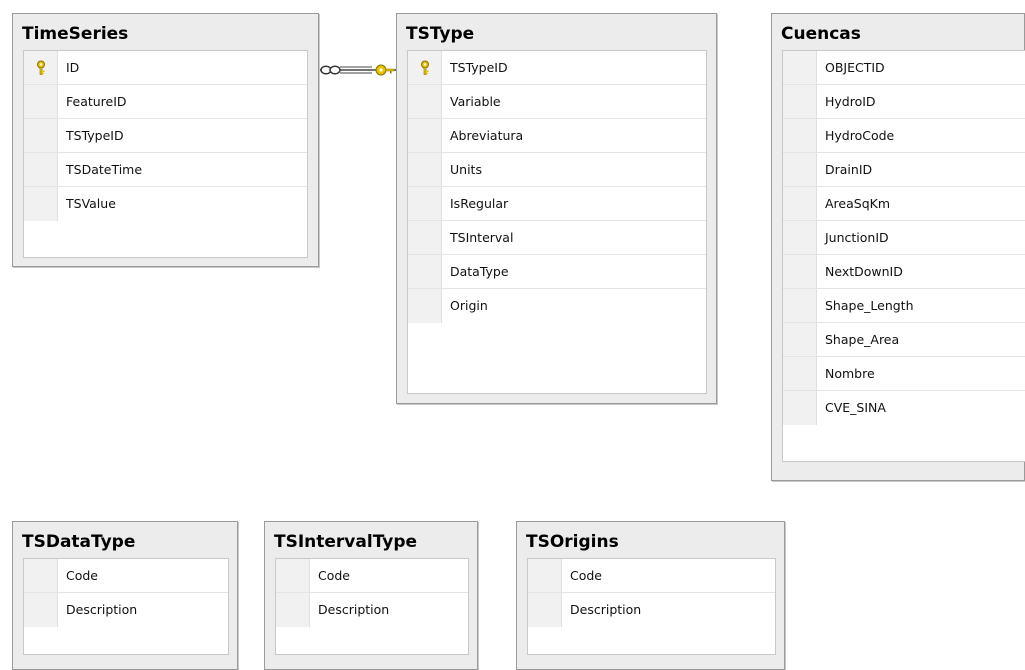 The width and height of the screenshot is (1025, 670). What do you see at coordinates (385, 70) in the screenshot?
I see `key-end-icon` at bounding box center [385, 70].